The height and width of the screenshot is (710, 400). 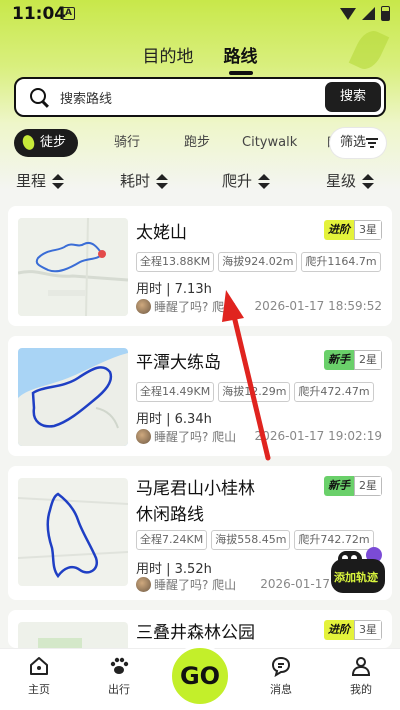 What do you see at coordinates (174, 289) in the screenshot?
I see `route-duration: 用时 | 7.13h` at bounding box center [174, 289].